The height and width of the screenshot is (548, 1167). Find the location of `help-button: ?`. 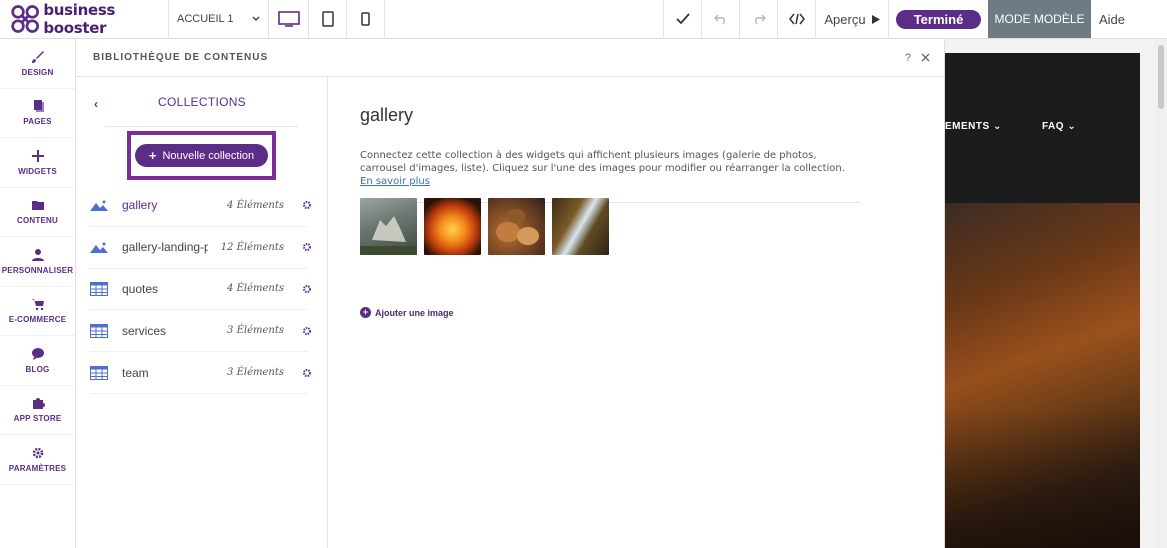

help-button: ? is located at coordinates (908, 58).